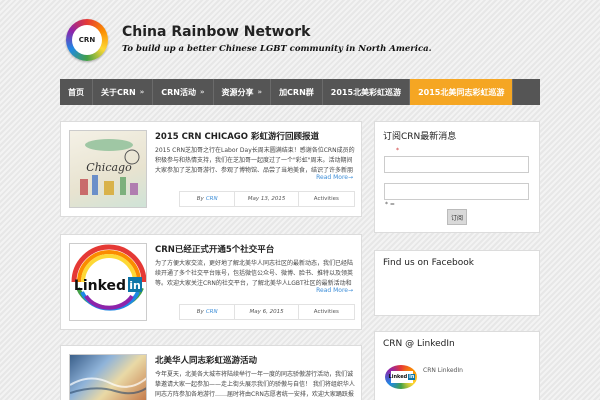  I want to click on post-thumbnail: Linked in, so click(108, 282).